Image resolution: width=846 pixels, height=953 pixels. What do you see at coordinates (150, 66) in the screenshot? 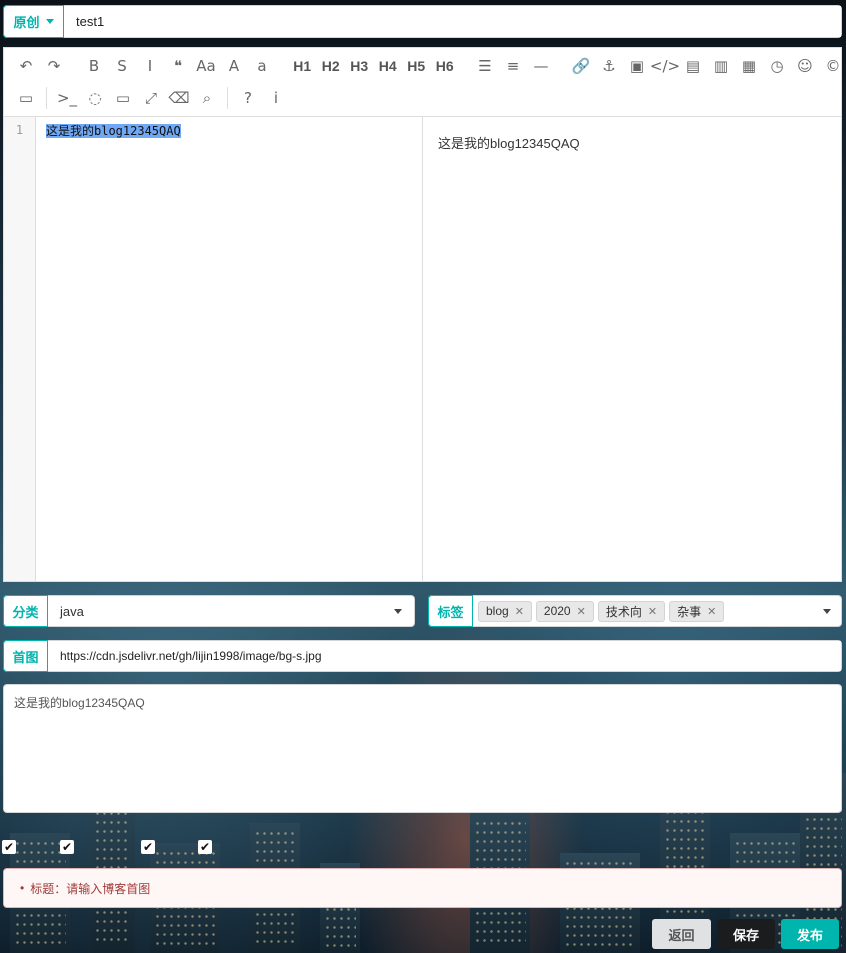
I see `italic-icon: I` at bounding box center [150, 66].